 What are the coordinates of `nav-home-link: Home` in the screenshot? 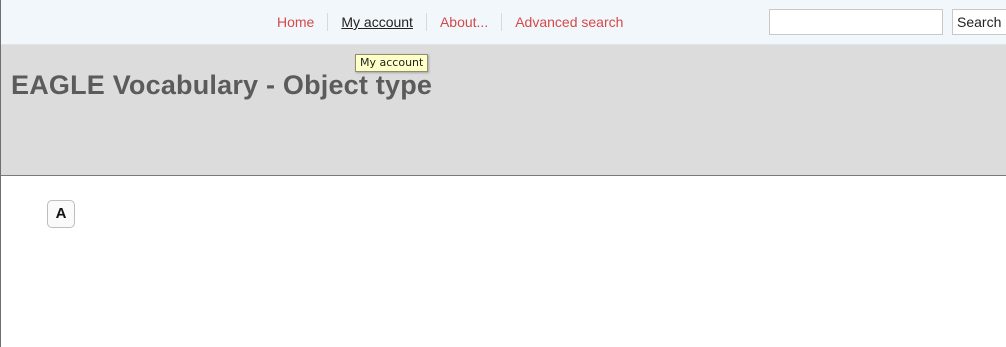 It's located at (302, 22).